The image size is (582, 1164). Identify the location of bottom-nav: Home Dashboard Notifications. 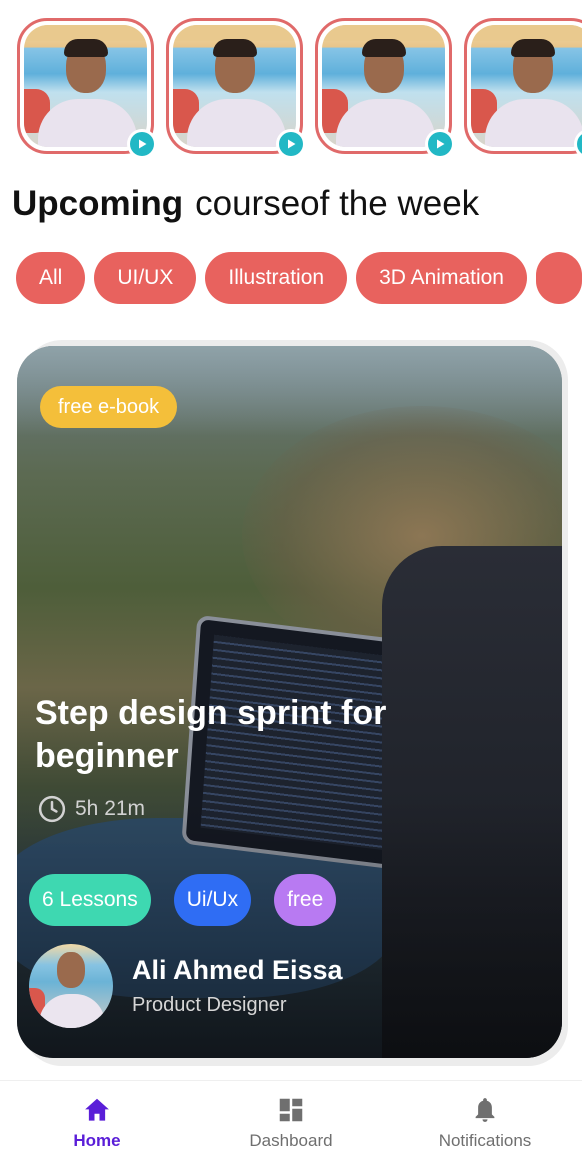
(291, 1122).